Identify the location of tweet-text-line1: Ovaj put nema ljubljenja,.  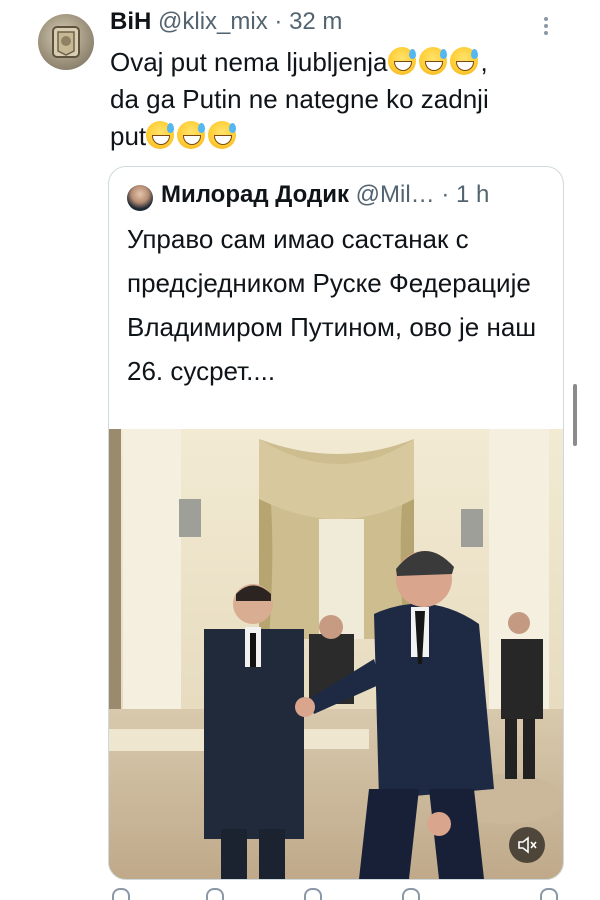
(299, 62).